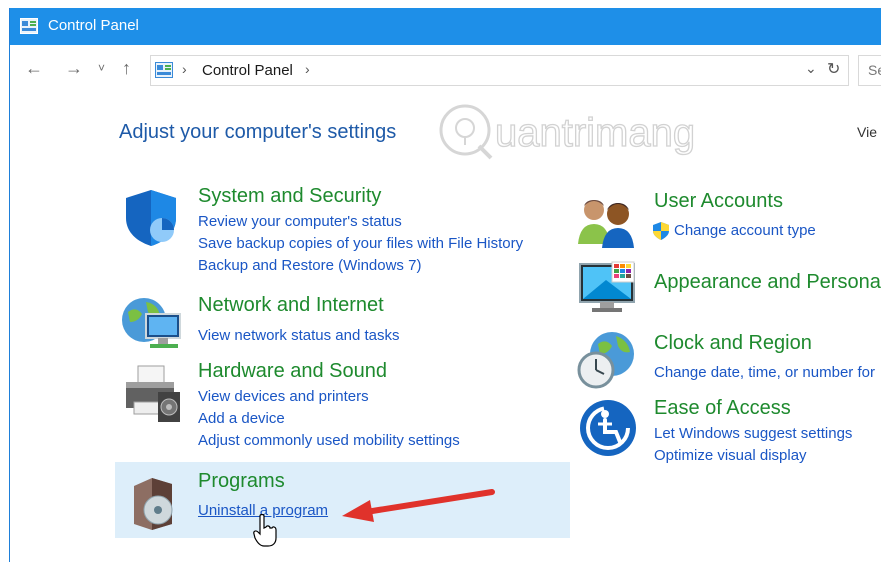  Describe the element at coordinates (607, 221) in the screenshot. I see `users-icon` at that location.